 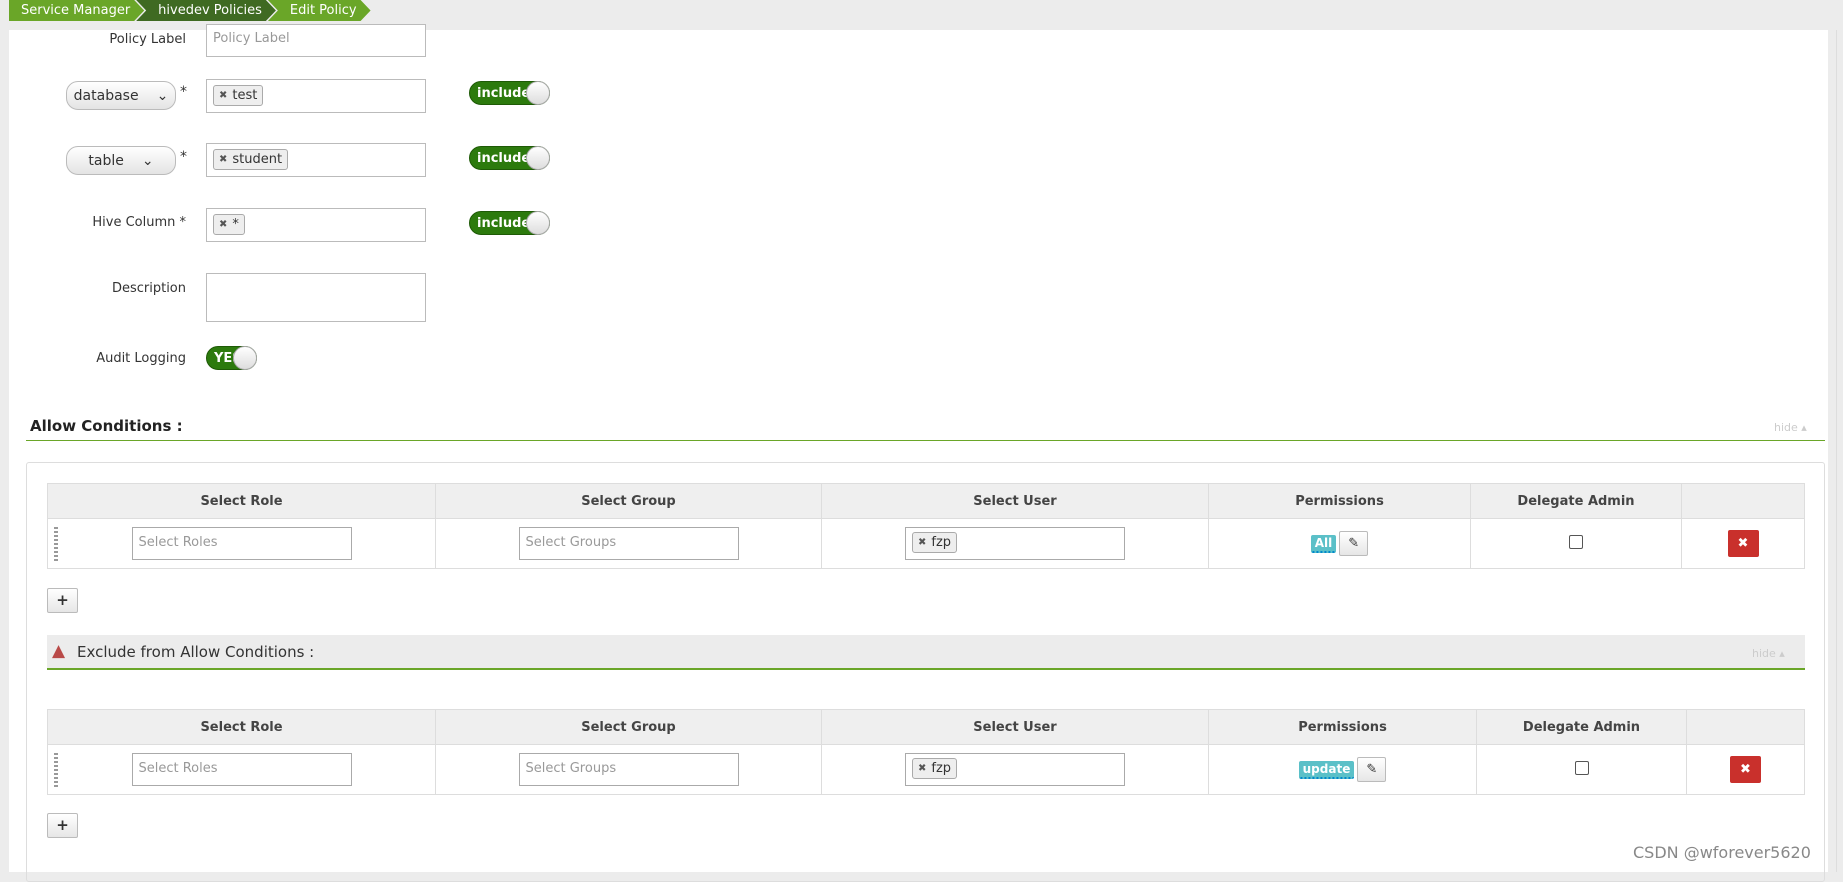 I want to click on permission-tag: update, so click(x=1326, y=769).